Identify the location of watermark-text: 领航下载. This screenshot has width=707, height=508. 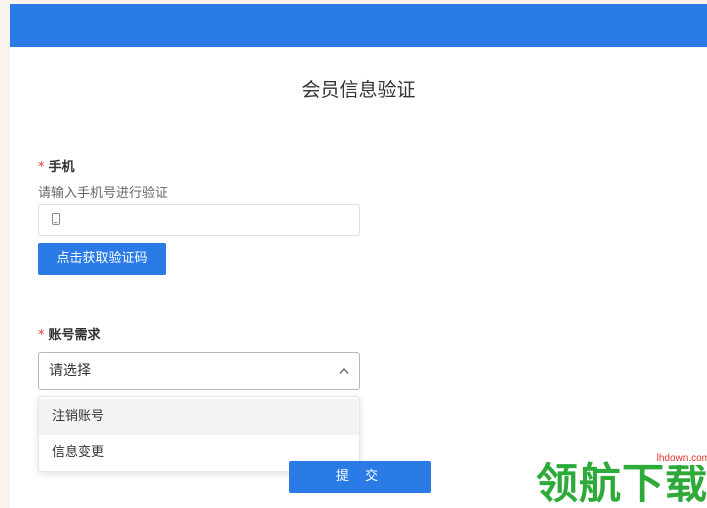
(621, 483).